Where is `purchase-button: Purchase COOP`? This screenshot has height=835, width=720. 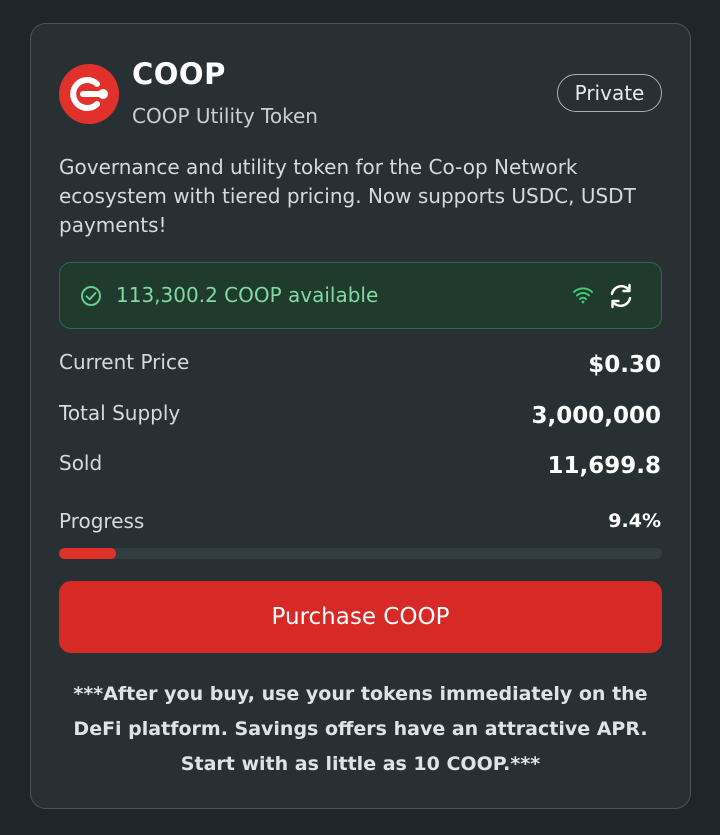 purchase-button: Purchase COOP is located at coordinates (360, 617).